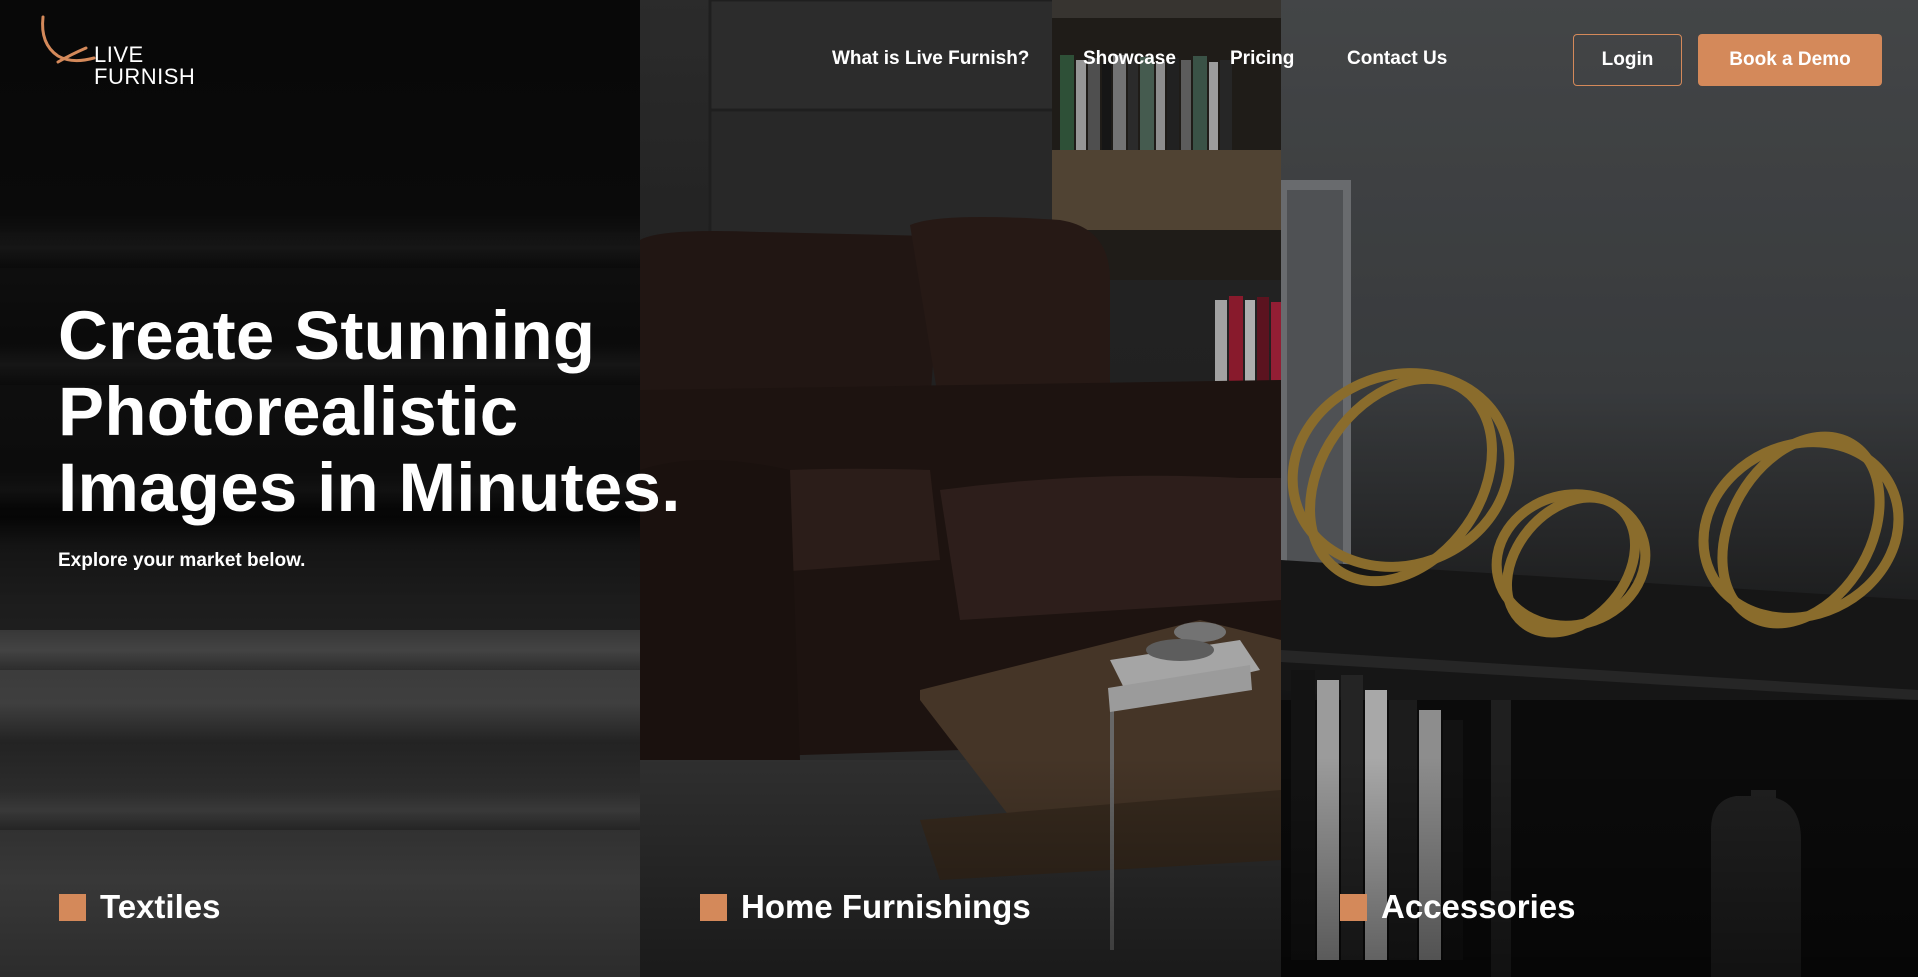 The width and height of the screenshot is (1918, 977). What do you see at coordinates (1790, 60) in the screenshot?
I see `book-demo-button: Book a Demo` at bounding box center [1790, 60].